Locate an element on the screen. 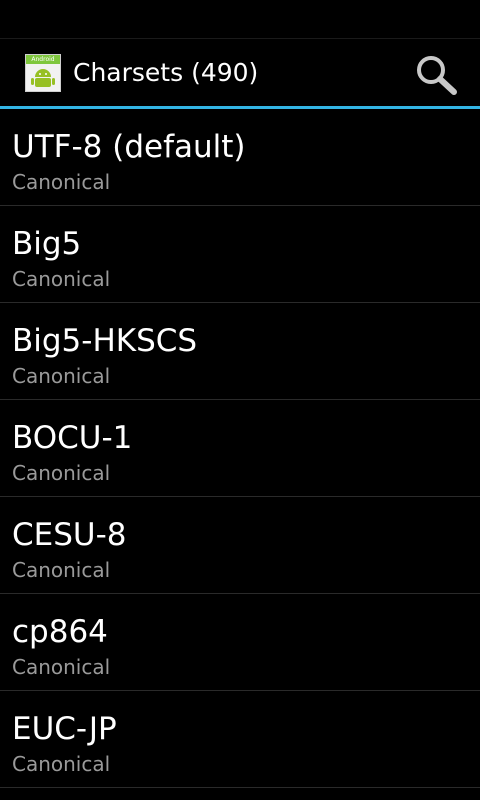 This screenshot has height=800, width=480. list-item: Big5-HKSCS Canonical is located at coordinates (240, 351).